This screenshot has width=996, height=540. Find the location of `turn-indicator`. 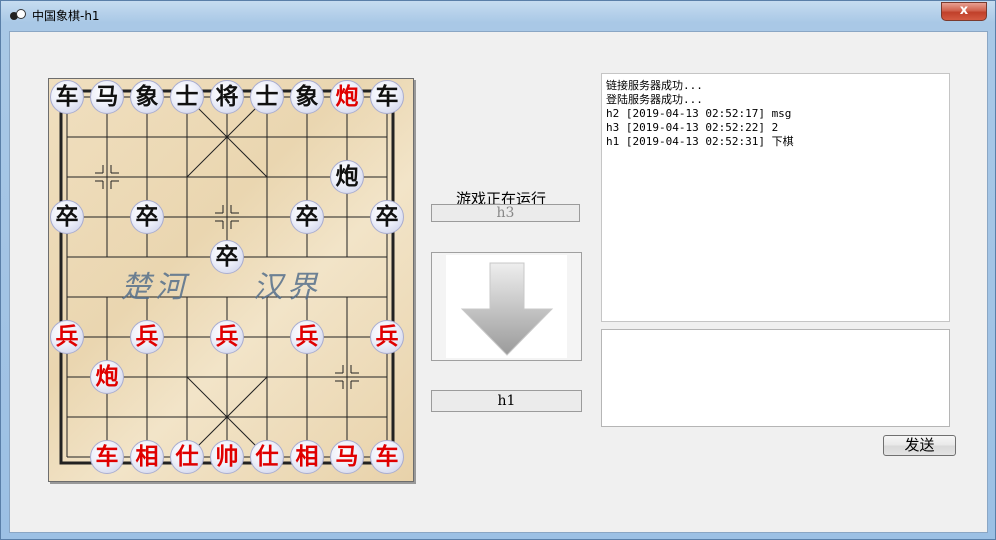

turn-indicator is located at coordinates (506, 306).